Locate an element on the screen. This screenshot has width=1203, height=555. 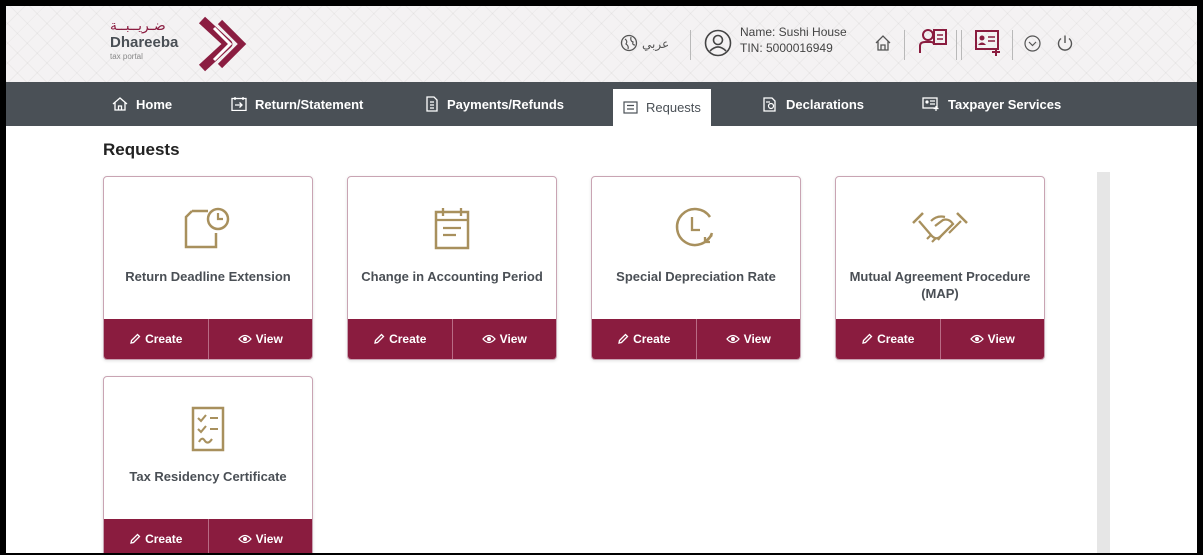
requests-icon is located at coordinates (630, 107).